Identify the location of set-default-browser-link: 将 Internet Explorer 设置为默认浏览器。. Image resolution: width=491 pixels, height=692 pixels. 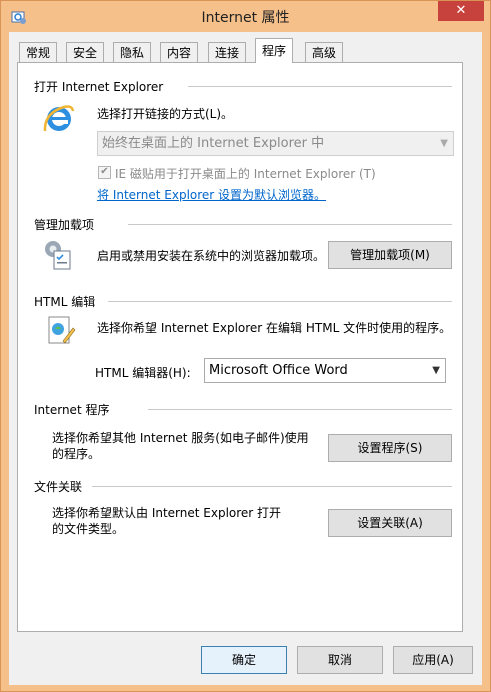
(211, 194).